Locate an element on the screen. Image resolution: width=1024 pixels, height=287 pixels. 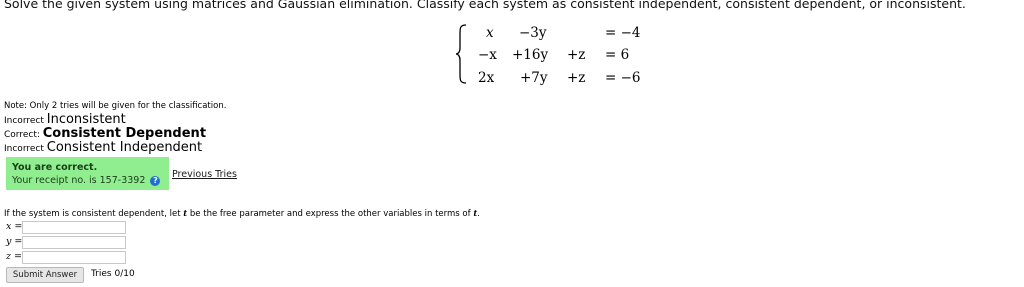
x-input is located at coordinates (74, 227).